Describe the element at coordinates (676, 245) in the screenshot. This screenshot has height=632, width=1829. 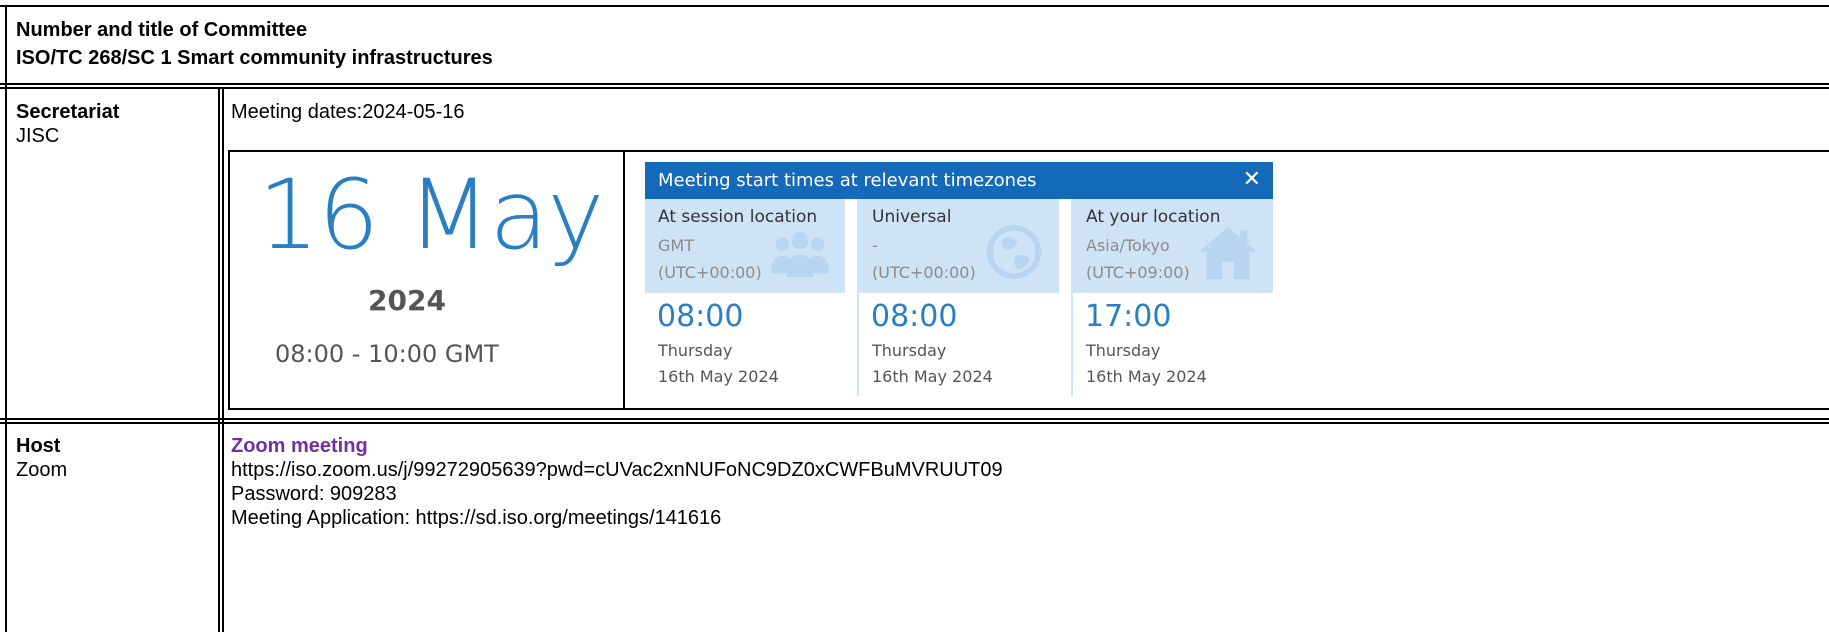
I see `timezone-zone: GMT` at that location.